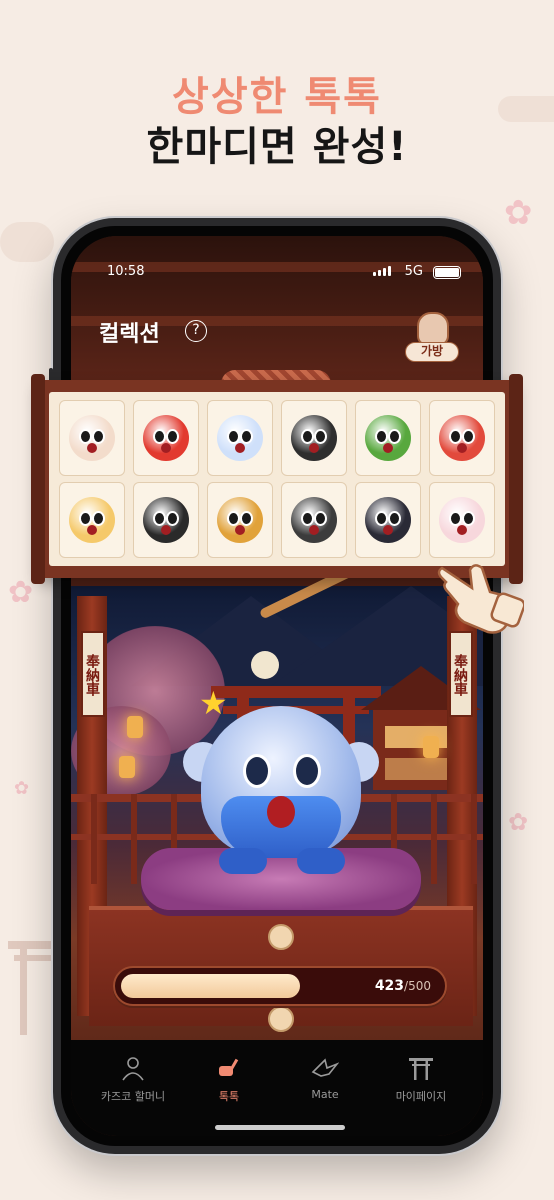 This screenshot has height=1200, width=554. What do you see at coordinates (265, 665) in the screenshot?
I see `mallet-head` at bounding box center [265, 665].